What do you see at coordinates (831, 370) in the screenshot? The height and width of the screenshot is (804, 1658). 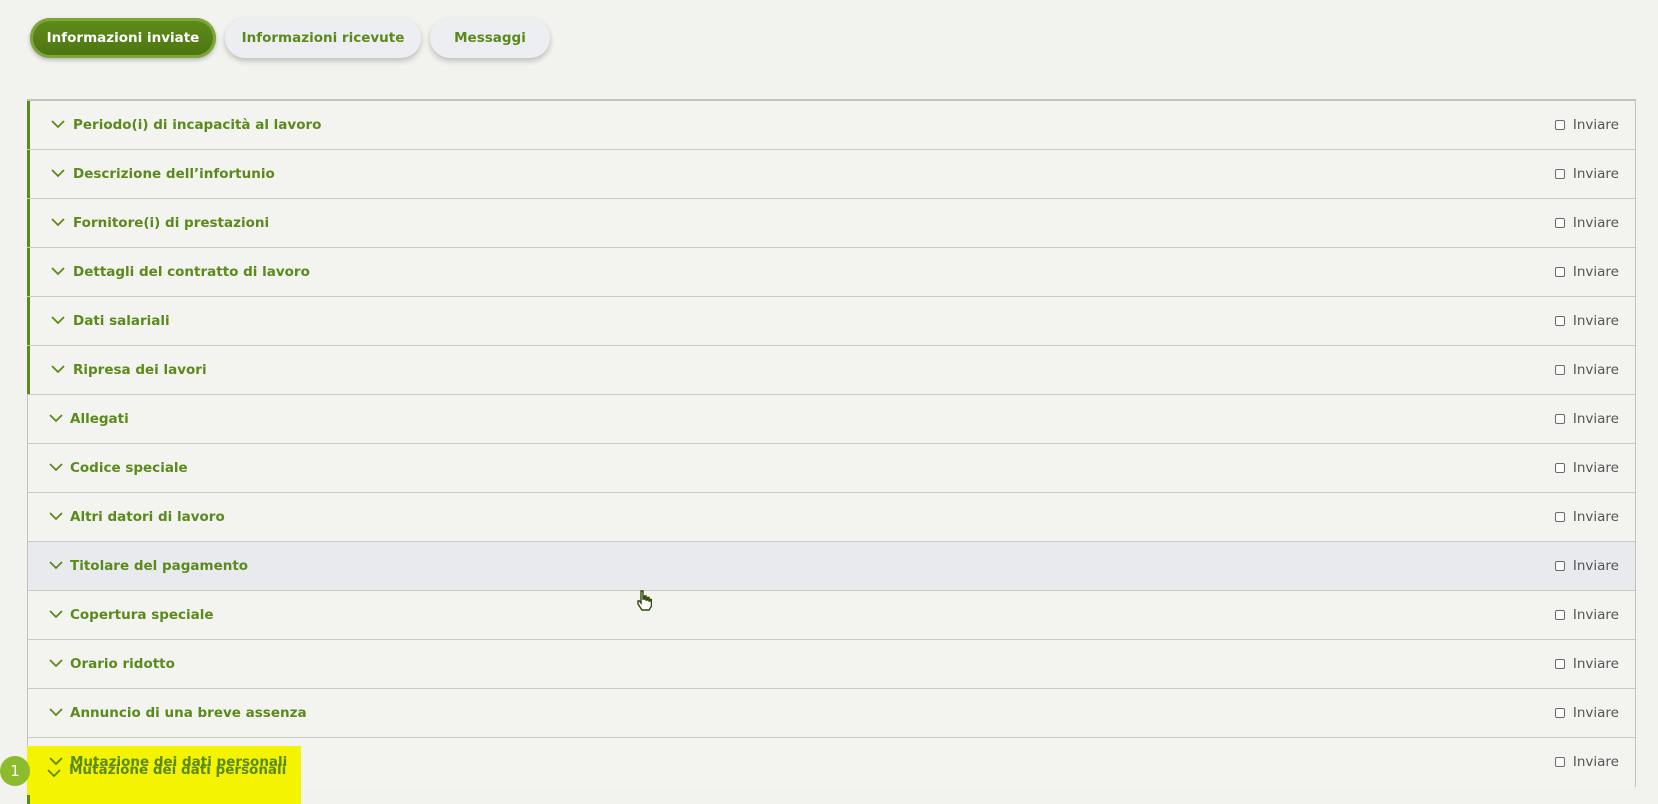 I see `section-row: Ripresa dei lavori Inviare` at bounding box center [831, 370].